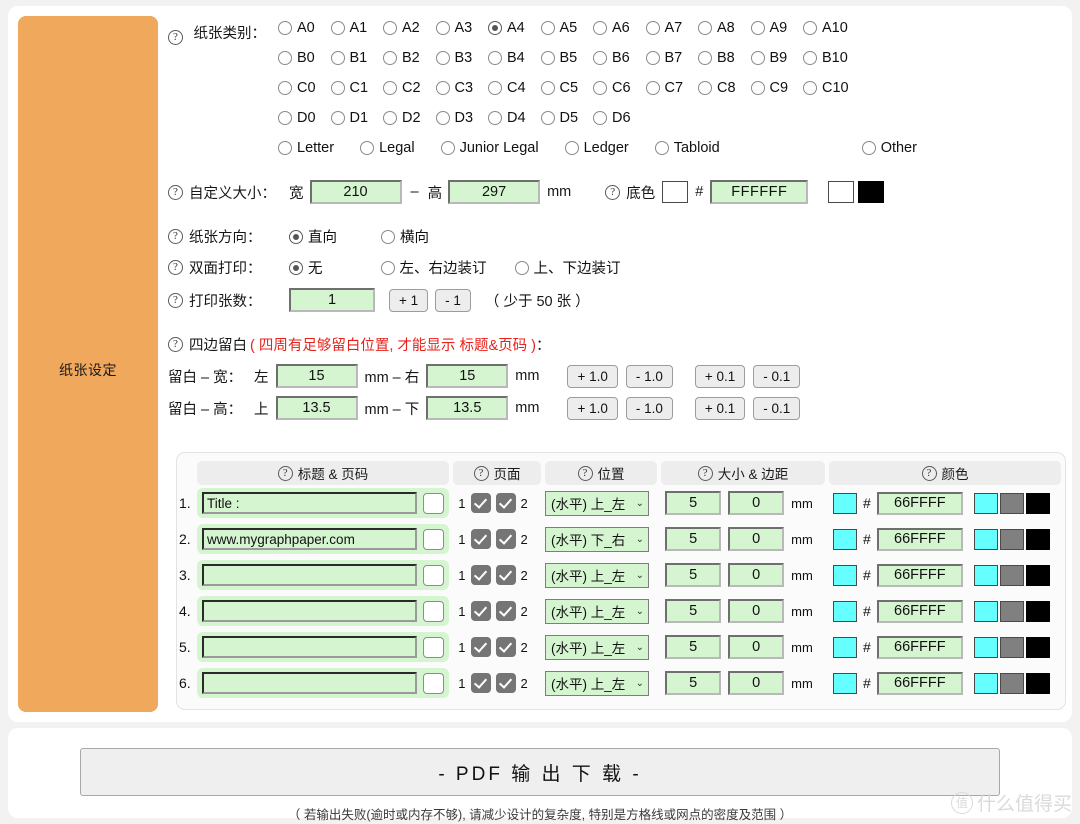 The width and height of the screenshot is (1080, 824). I want to click on margin-width-plus01-button: + 0.1, so click(720, 376).